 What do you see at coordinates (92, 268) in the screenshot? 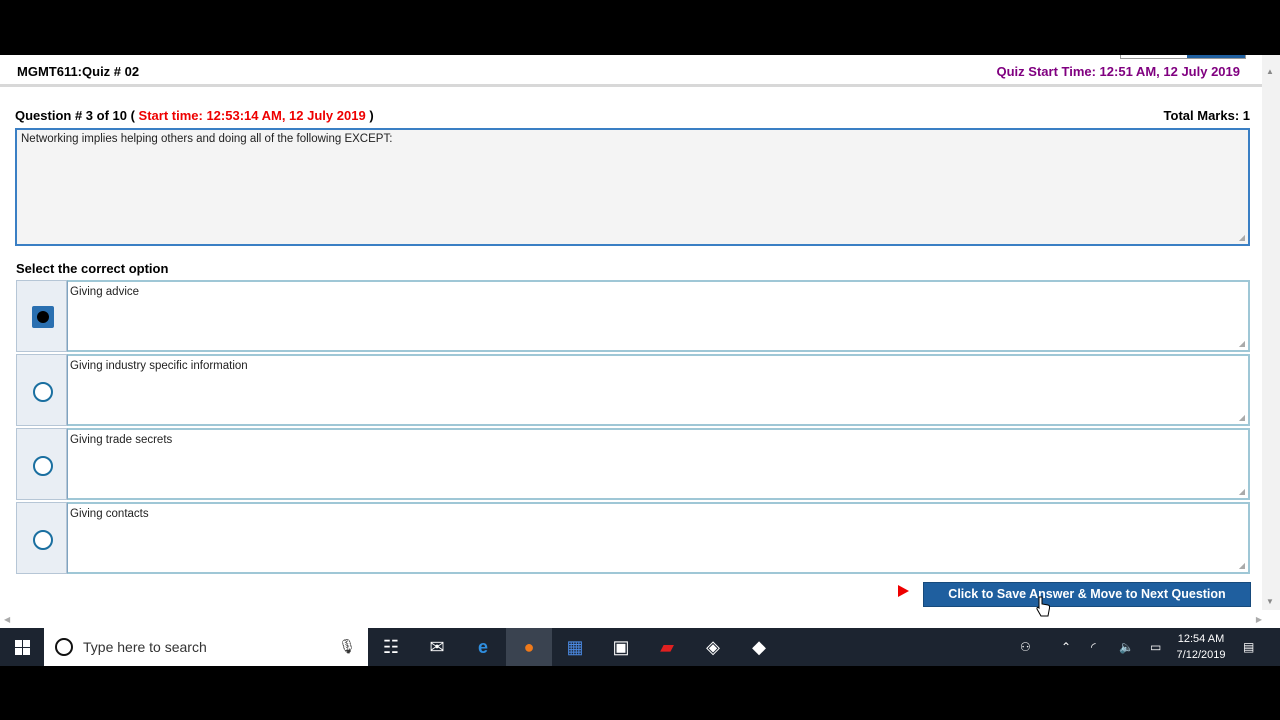
I see `options-label: Select the correct option` at bounding box center [92, 268].